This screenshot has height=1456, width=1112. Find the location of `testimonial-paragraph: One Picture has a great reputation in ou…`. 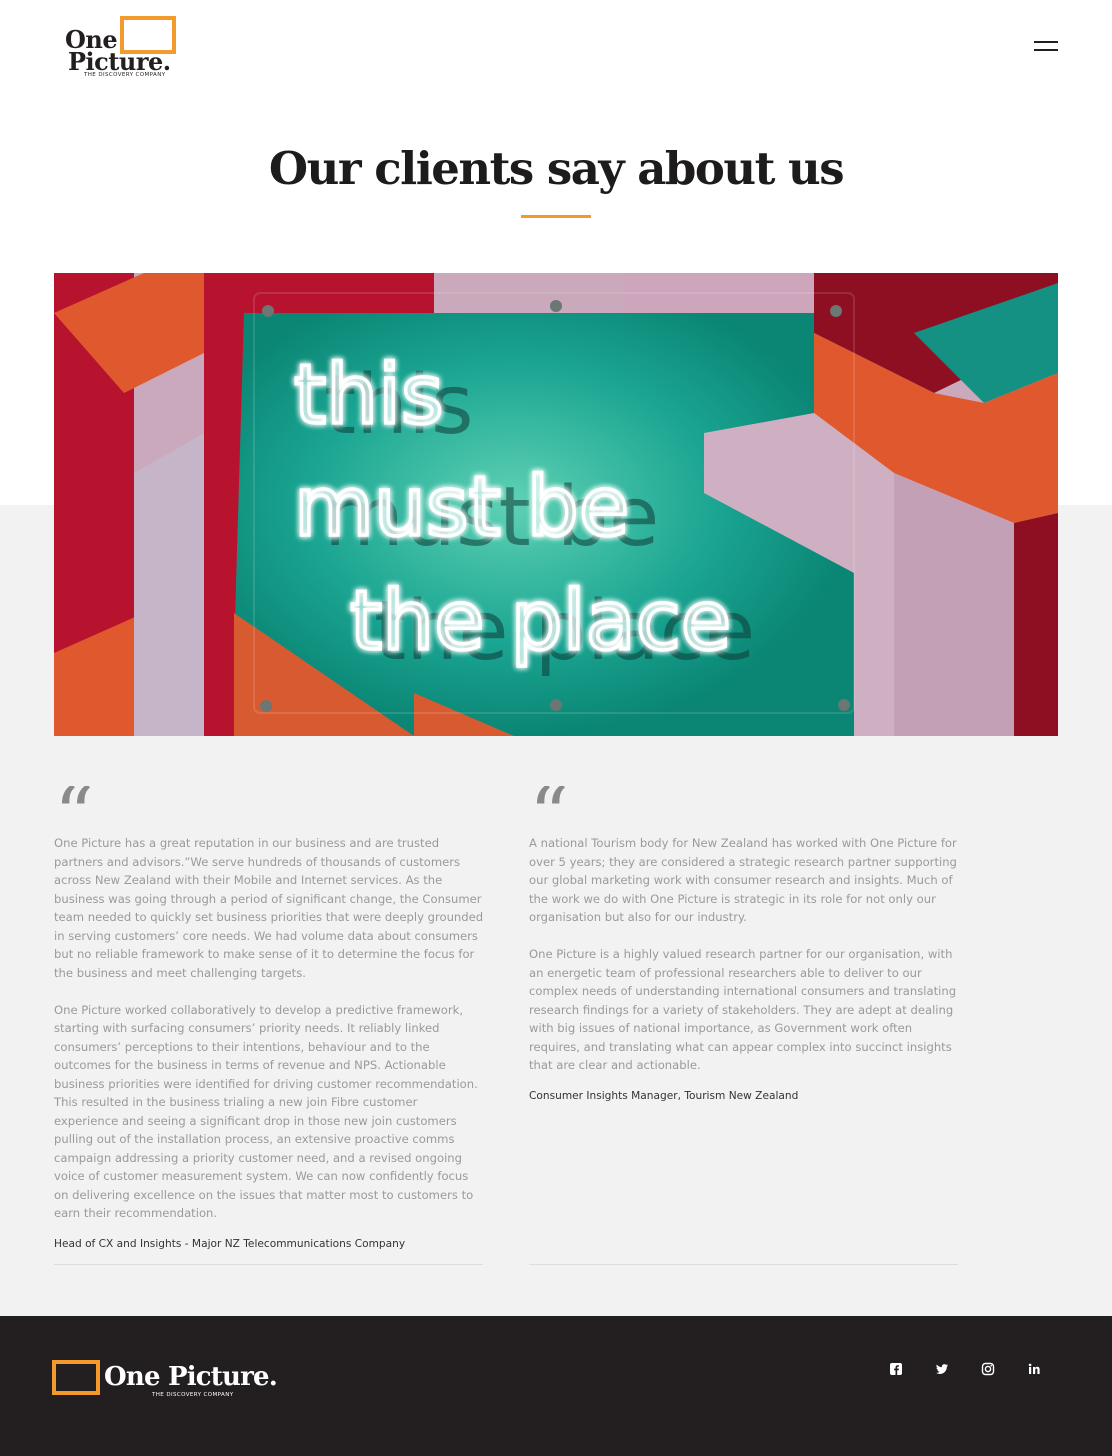

testimonial-paragraph: One Picture has a great reputation in ou… is located at coordinates (269, 908).